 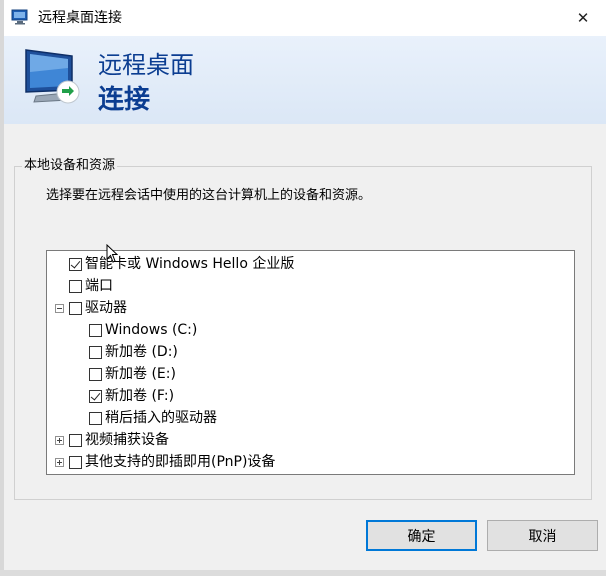 What do you see at coordinates (161, 418) in the screenshot?
I see `tree-item-label: 稍后插入的驱动器` at bounding box center [161, 418].